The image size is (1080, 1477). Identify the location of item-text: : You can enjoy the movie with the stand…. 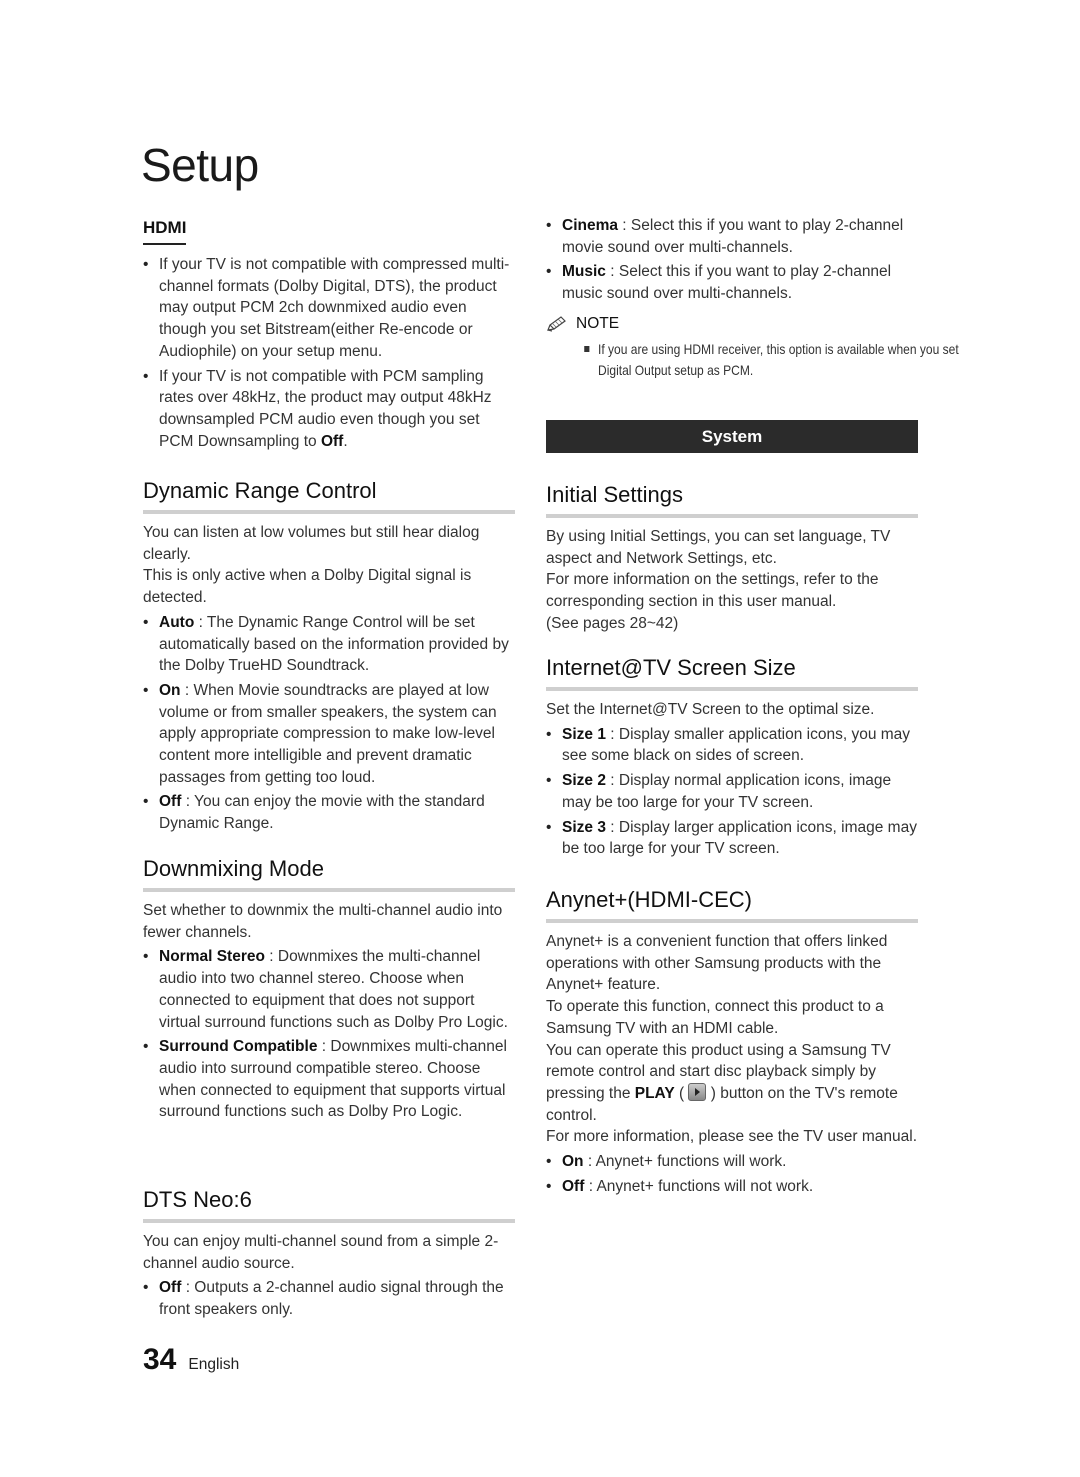
(322, 813).